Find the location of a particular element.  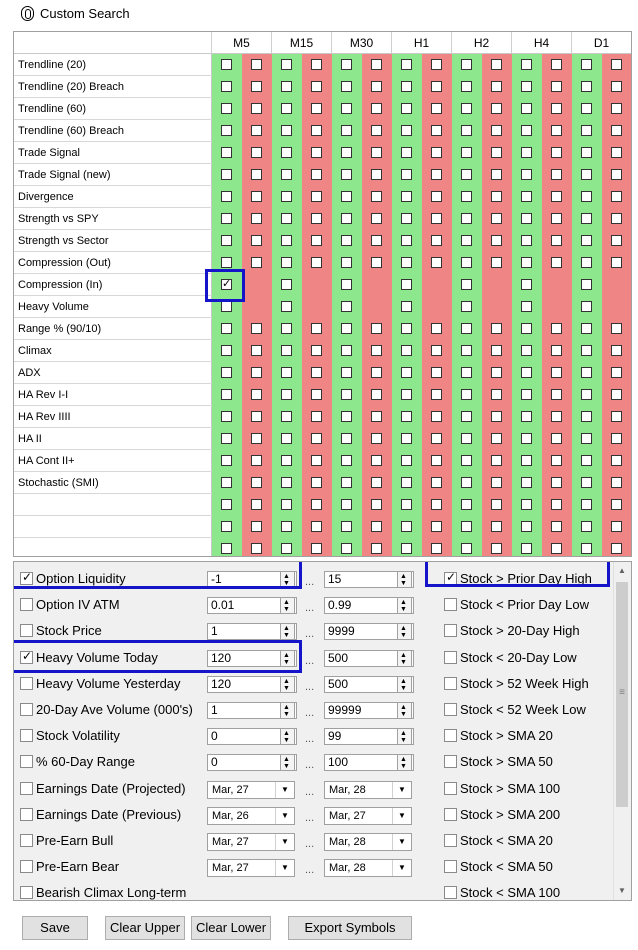

timeframe-header-d1: D1 is located at coordinates (601, 43).